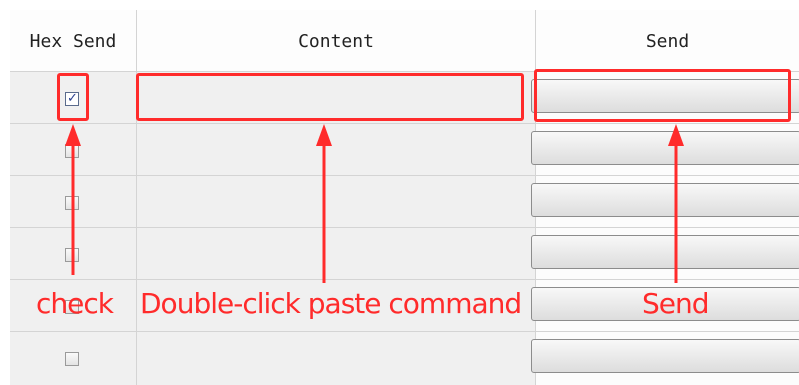 The height and width of the screenshot is (385, 799). Describe the element at coordinates (331, 303) in the screenshot. I see `annotation-content: Double-click paste command` at that location.